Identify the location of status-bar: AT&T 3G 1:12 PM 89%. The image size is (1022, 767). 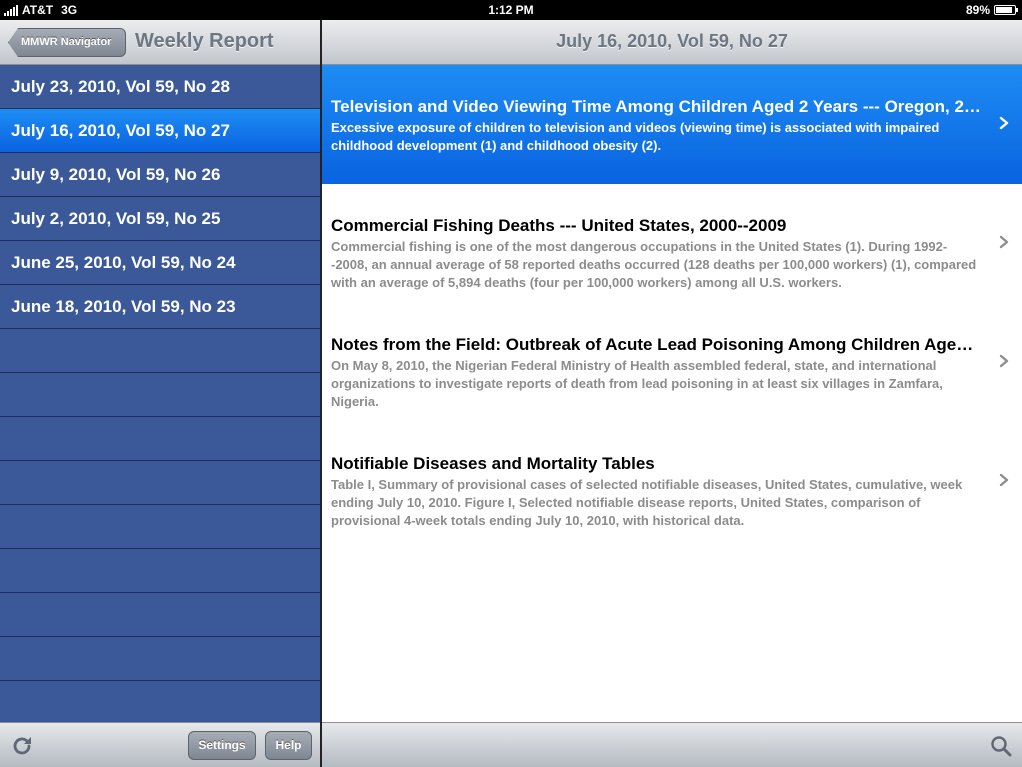
(511, 10).